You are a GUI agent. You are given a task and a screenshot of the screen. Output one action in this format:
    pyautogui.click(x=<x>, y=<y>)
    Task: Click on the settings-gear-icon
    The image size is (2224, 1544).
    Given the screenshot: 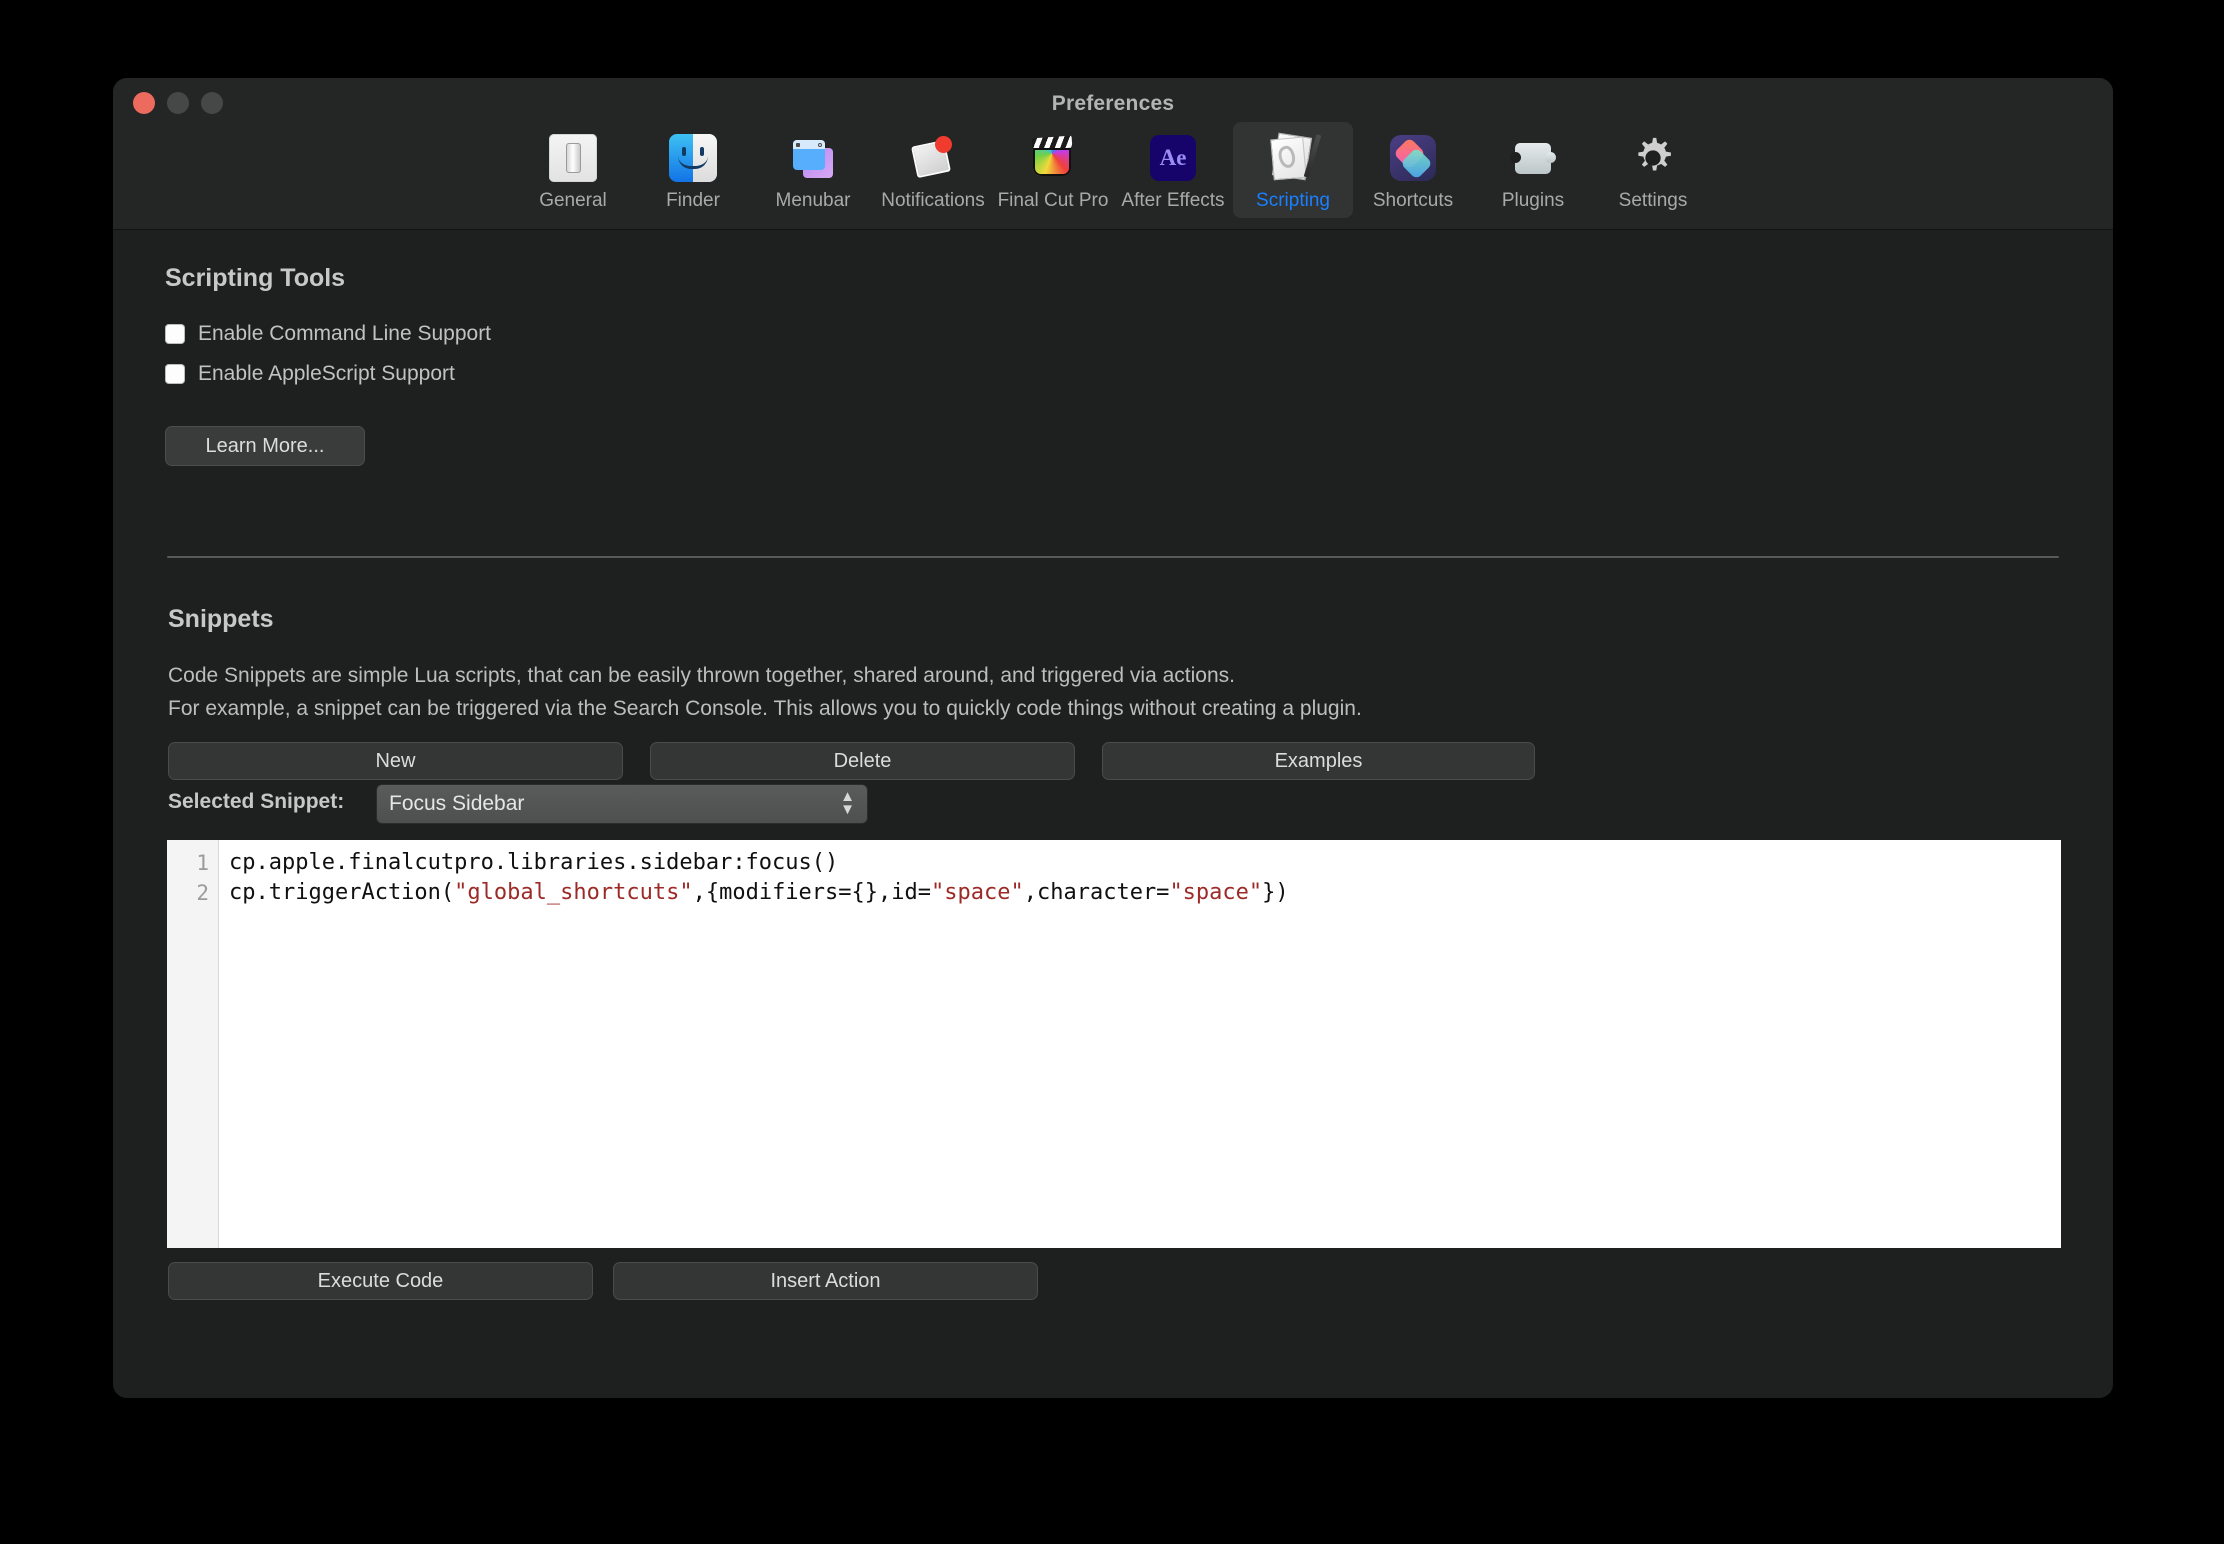 What is the action you would take?
    pyautogui.click(x=1653, y=158)
    